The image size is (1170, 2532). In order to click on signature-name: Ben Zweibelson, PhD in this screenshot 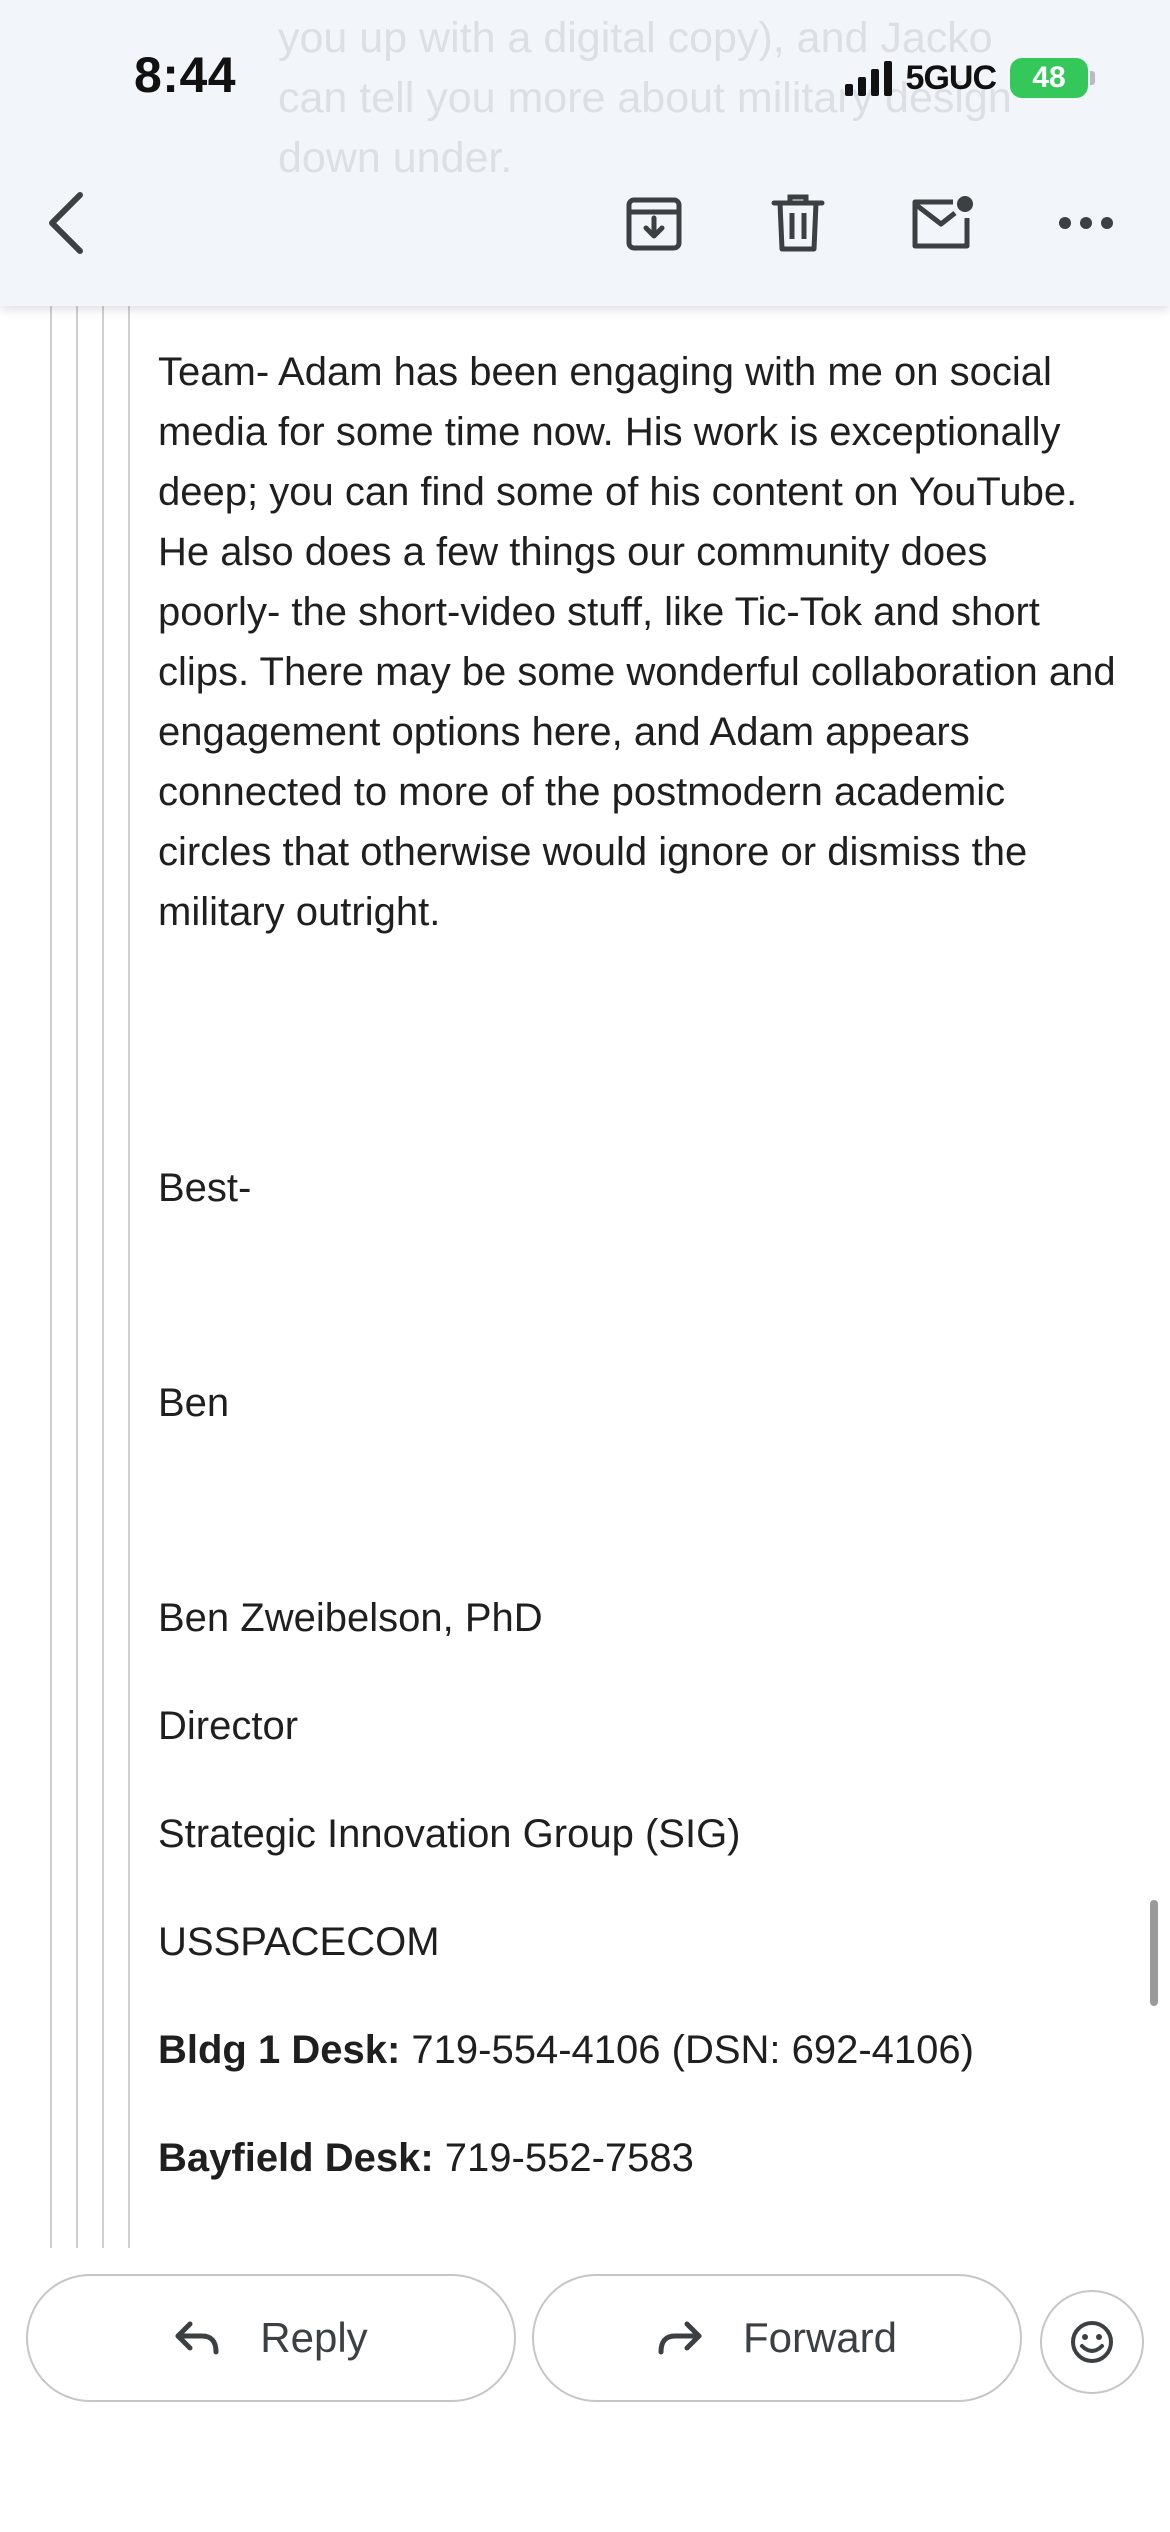, I will do `click(350, 1618)`.